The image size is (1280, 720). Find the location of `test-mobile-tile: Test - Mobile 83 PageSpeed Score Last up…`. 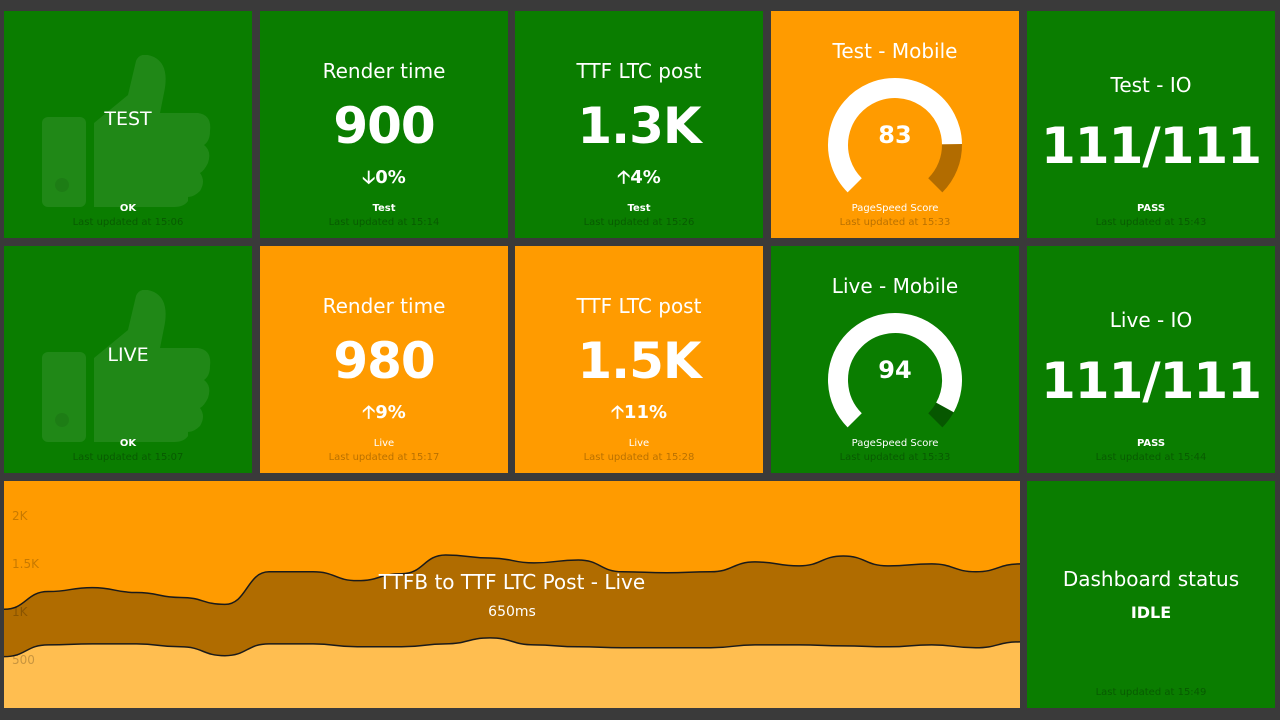

test-mobile-tile: Test - Mobile 83 PageSpeed Score Last up… is located at coordinates (895, 124).